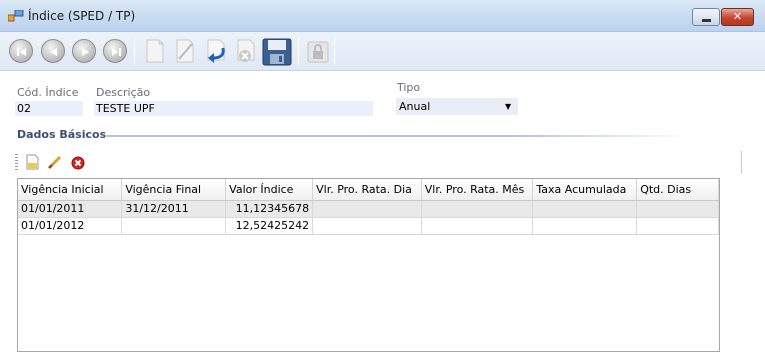 The height and width of the screenshot is (357, 765). I want to click on save-disk-icon, so click(277, 52).